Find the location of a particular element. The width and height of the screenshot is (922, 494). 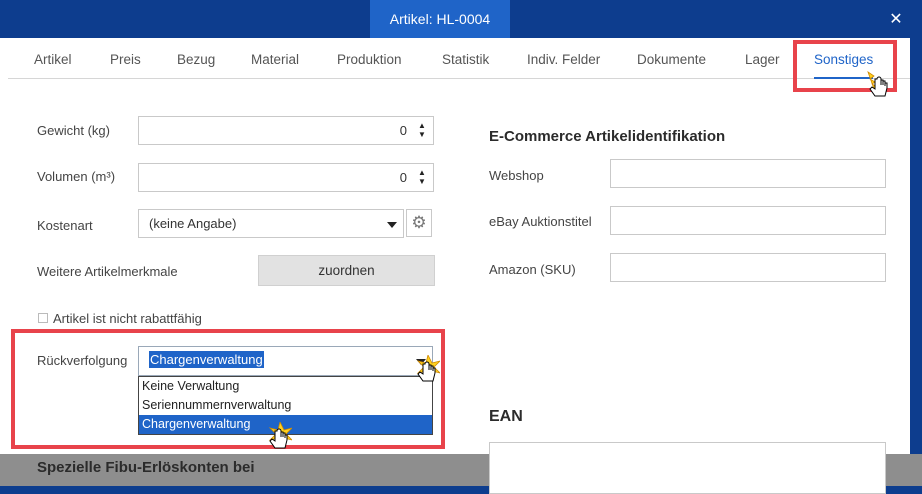

volume-input: 0 ▲ ▼ is located at coordinates (286, 177).